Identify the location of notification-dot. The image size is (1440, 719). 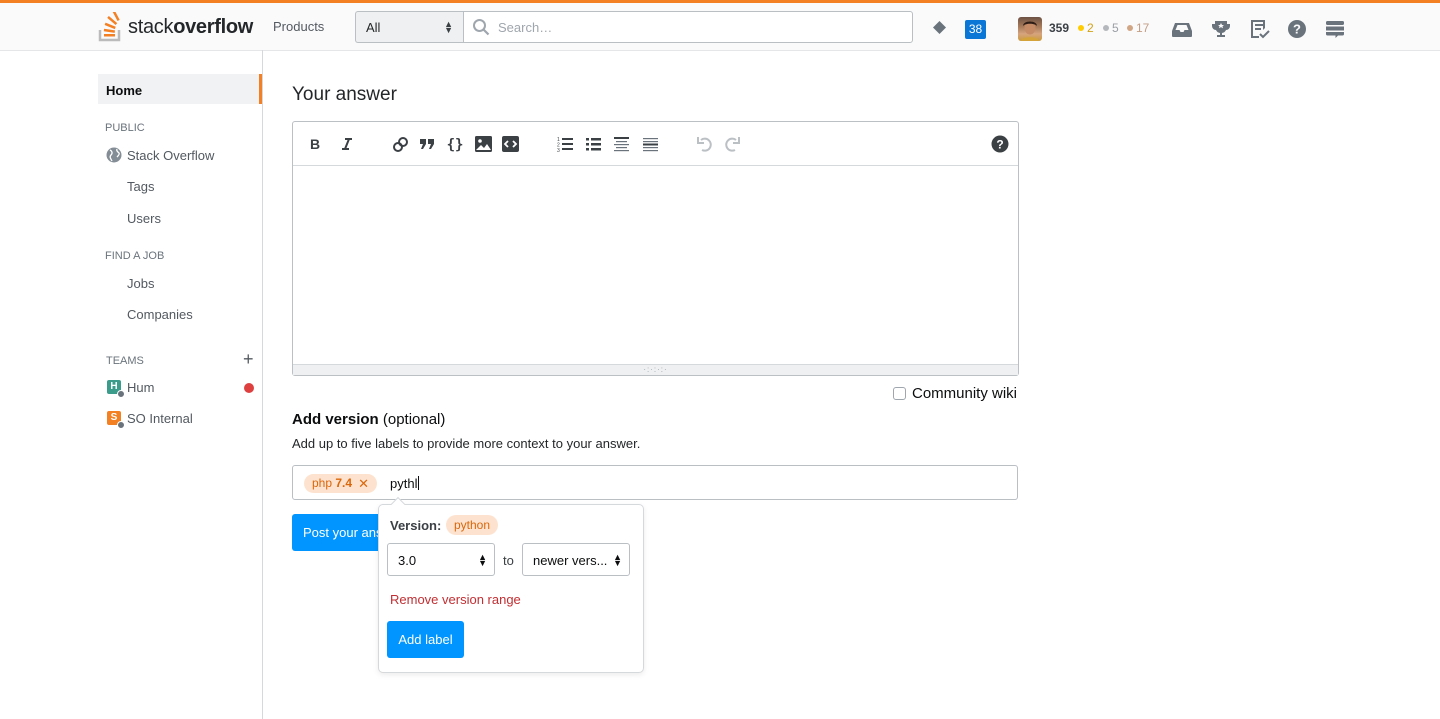
(249, 388).